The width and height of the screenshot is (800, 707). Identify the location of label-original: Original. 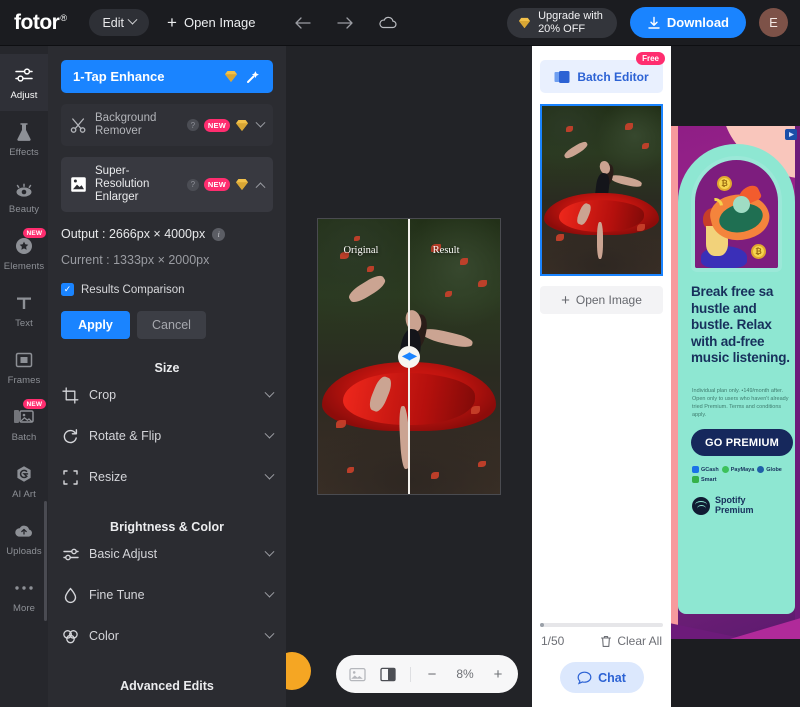
(361, 251).